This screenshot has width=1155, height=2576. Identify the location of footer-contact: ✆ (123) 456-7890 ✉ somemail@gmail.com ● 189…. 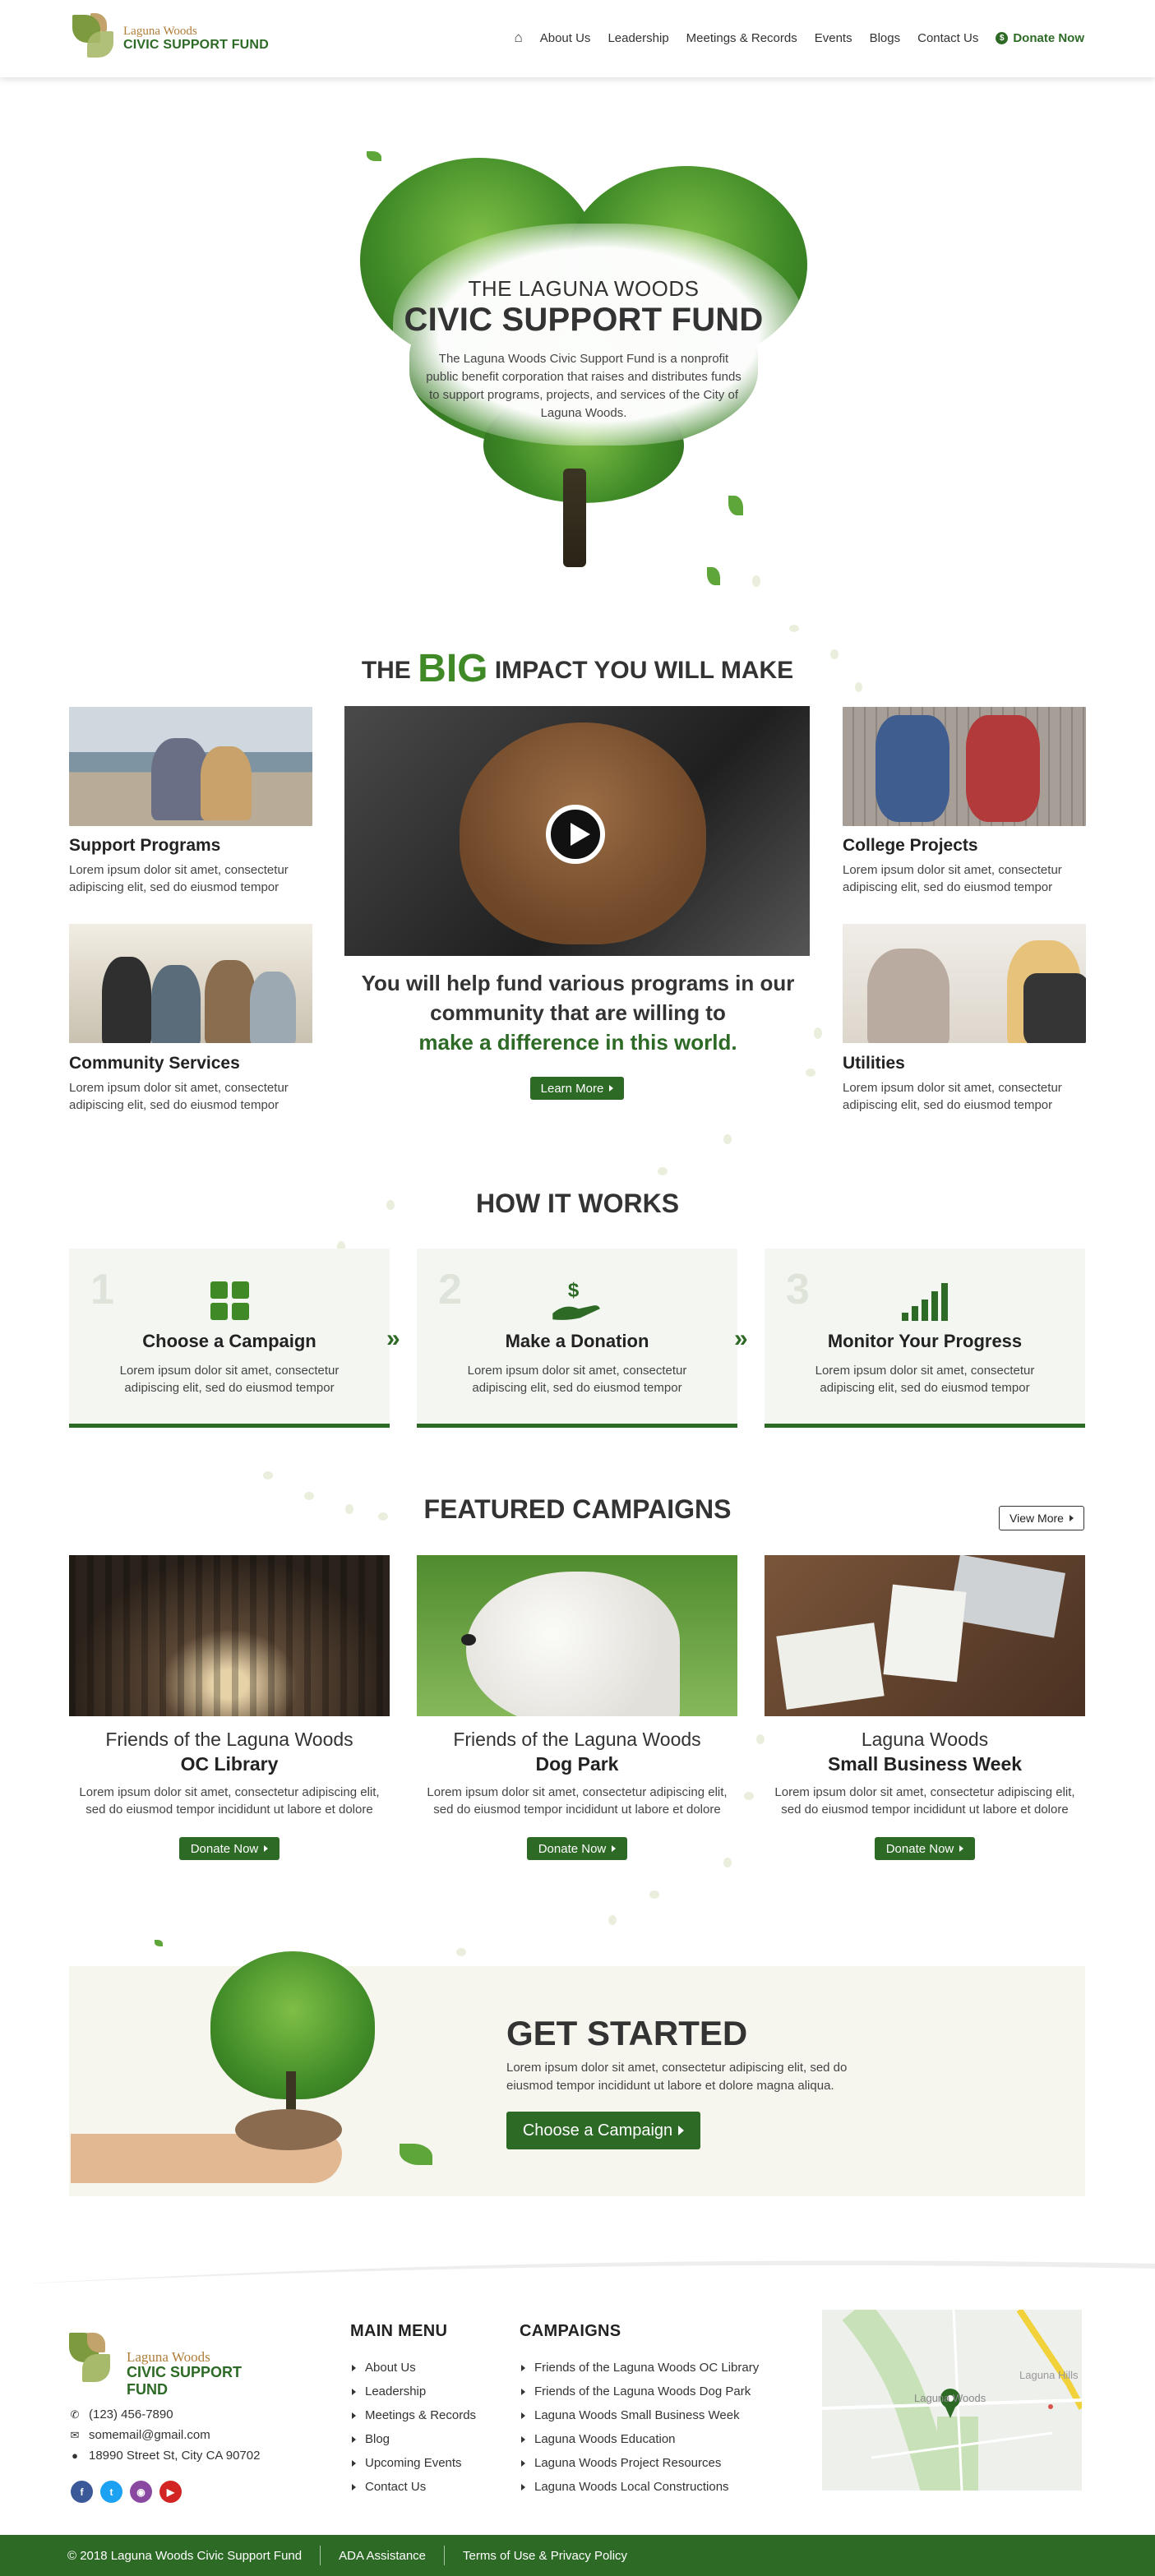
(165, 2435).